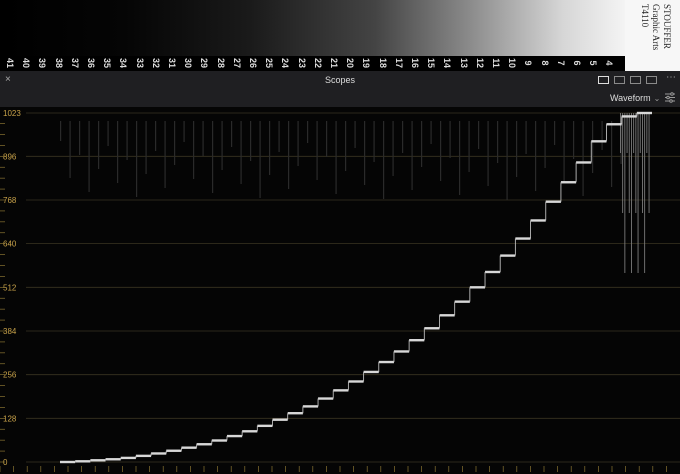  I want to click on step-number: 22, so click(317, 62).